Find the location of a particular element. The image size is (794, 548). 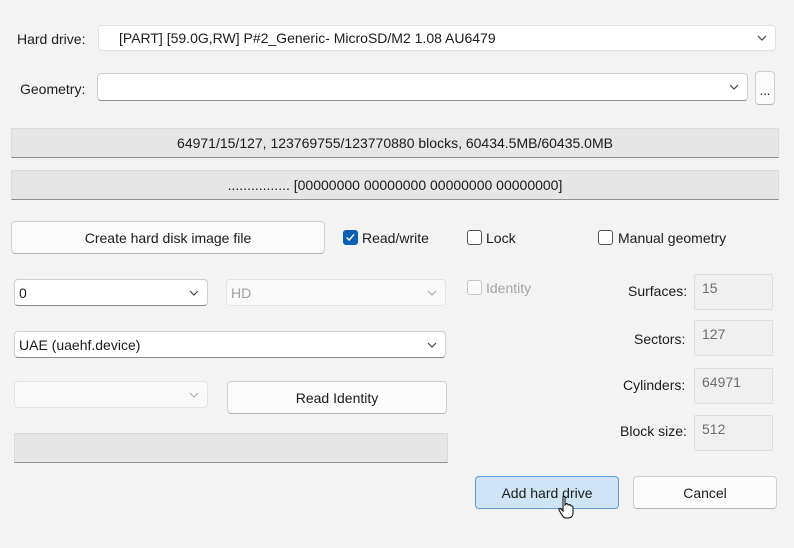

unit-select: 0 is located at coordinates (111, 292).